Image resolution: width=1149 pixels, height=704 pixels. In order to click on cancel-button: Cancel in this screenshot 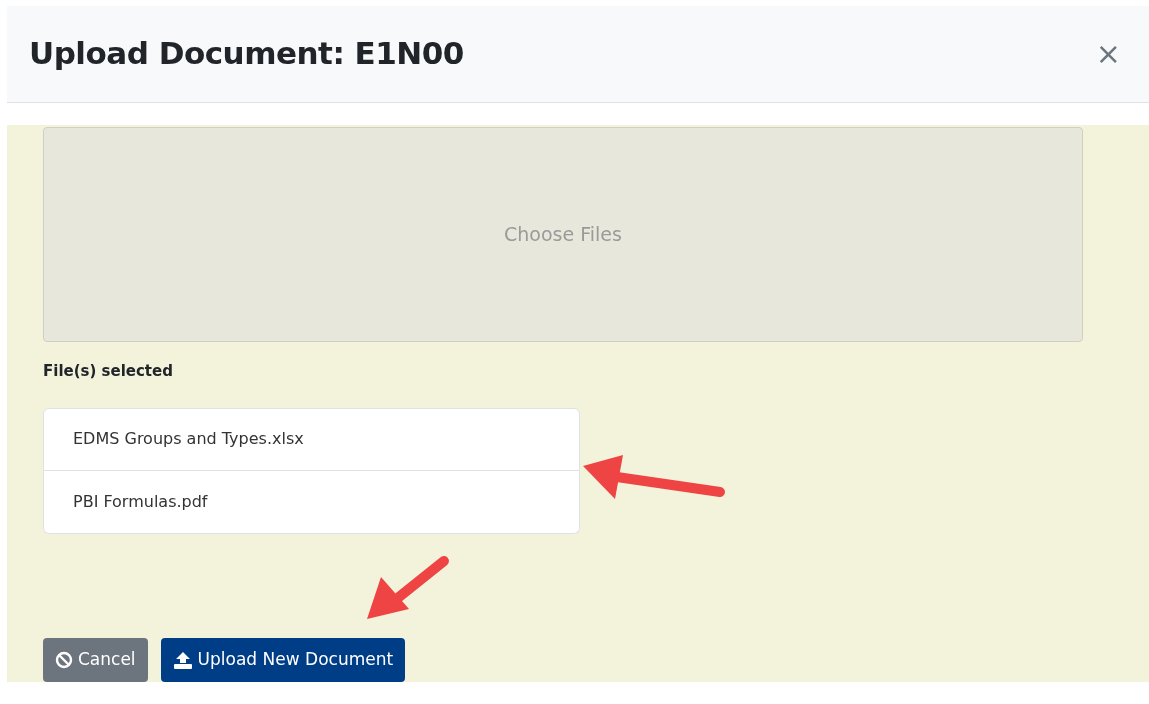, I will do `click(95, 660)`.